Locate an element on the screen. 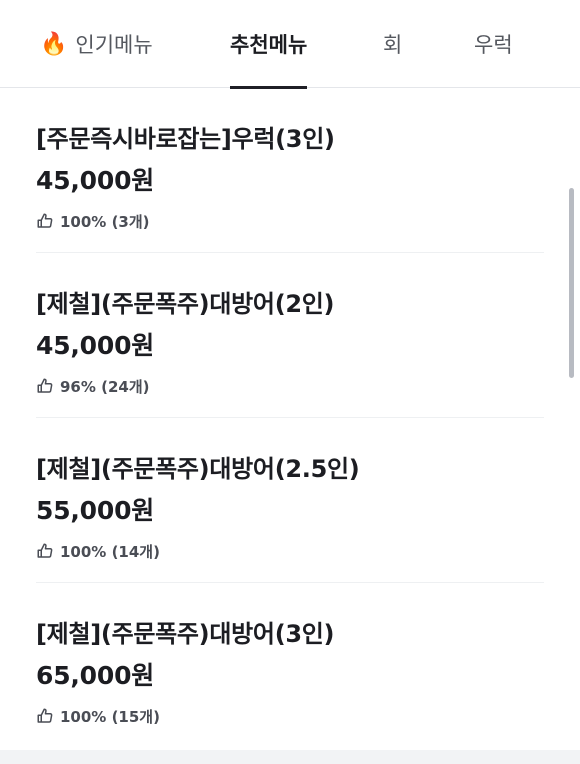 This screenshot has width=580, height=764. menu-item-name: [제철](주문폭주)대방어(3인) is located at coordinates (185, 634).